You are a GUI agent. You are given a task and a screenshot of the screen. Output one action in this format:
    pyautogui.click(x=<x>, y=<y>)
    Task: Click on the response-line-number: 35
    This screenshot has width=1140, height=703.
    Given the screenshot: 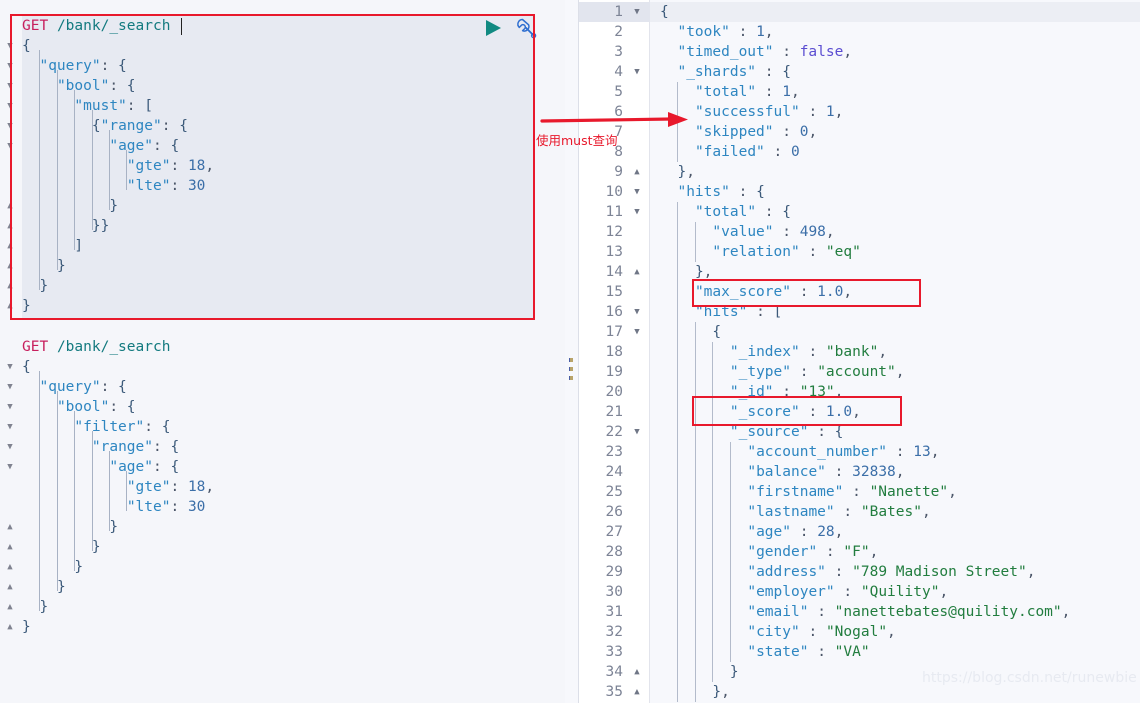 What is the action you would take?
    pyautogui.click(x=614, y=692)
    